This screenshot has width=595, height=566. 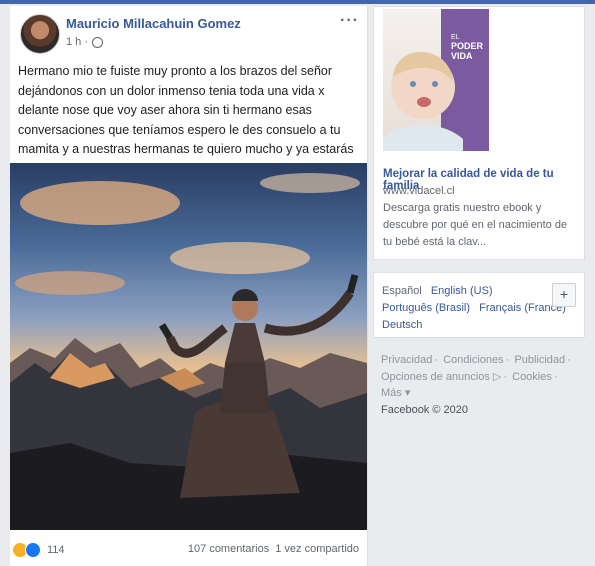 What do you see at coordinates (56, 550) in the screenshot?
I see `reactions-count: 114` at bounding box center [56, 550].